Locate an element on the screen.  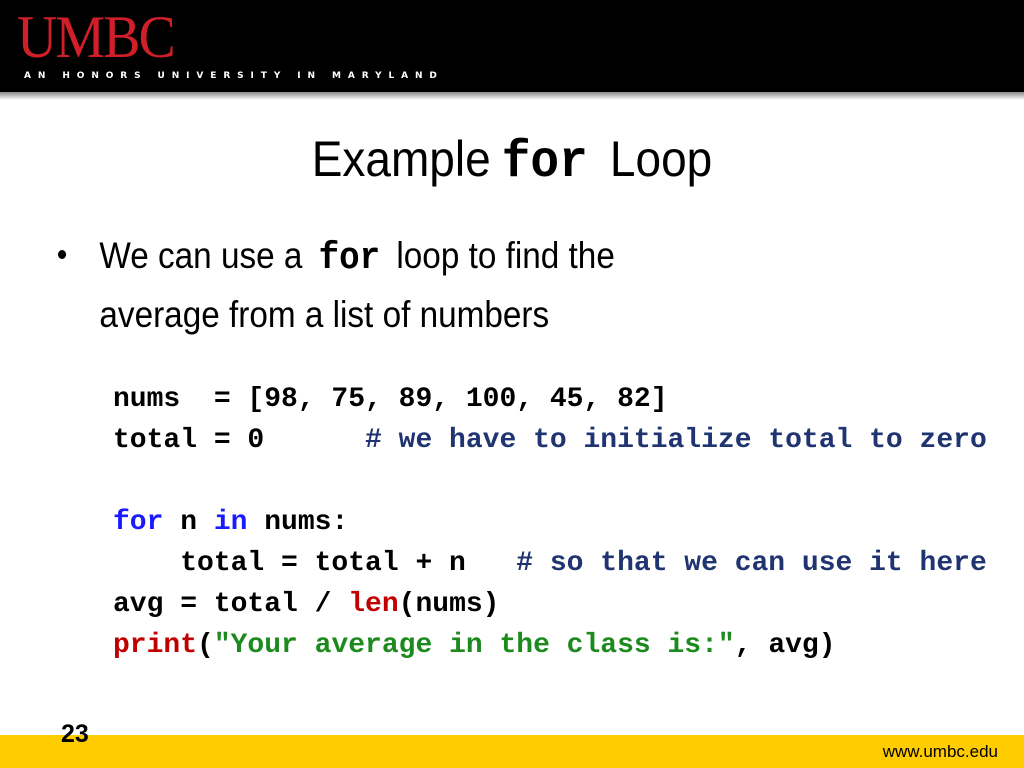
bullet-line-1: We can use a for loop to find the is located at coordinates (356, 257).